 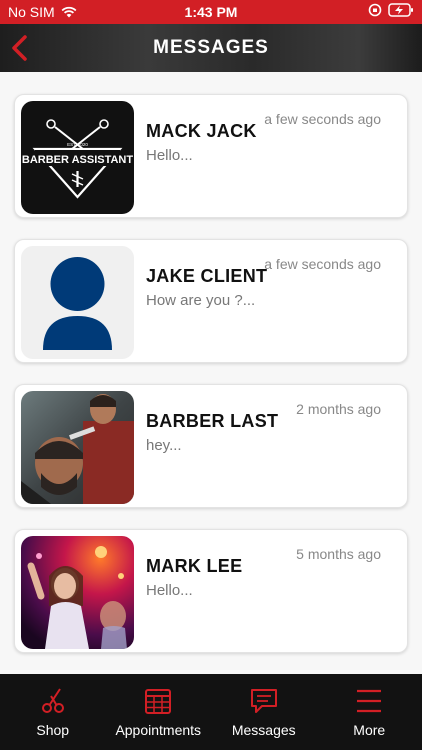 I want to click on calendar-icon, so click(x=158, y=701).